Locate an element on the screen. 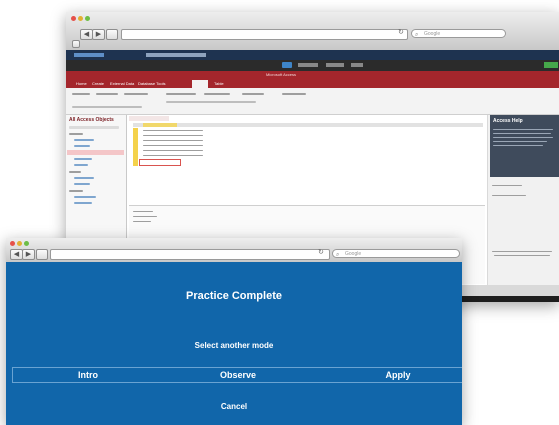 The height and width of the screenshot is (425, 559). nav-group-forms is located at coordinates (75, 172).